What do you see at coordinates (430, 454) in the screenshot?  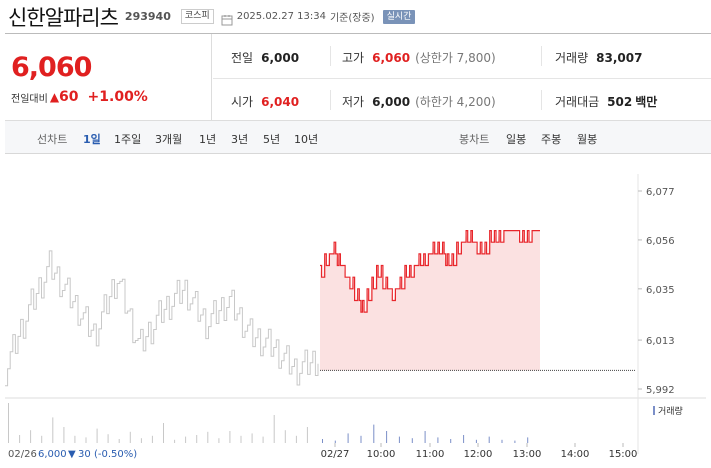 I see `x-tick-label: 11:00` at bounding box center [430, 454].